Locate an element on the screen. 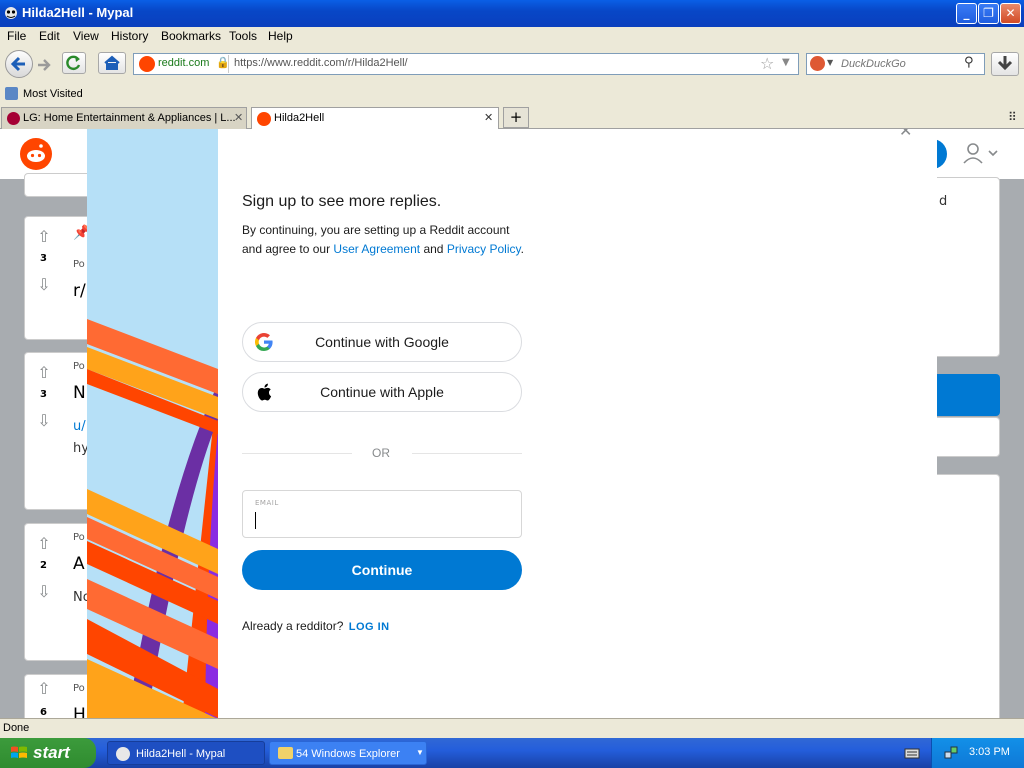 The width and height of the screenshot is (1024, 768). log-in-link: LOG IN is located at coordinates (369, 627).